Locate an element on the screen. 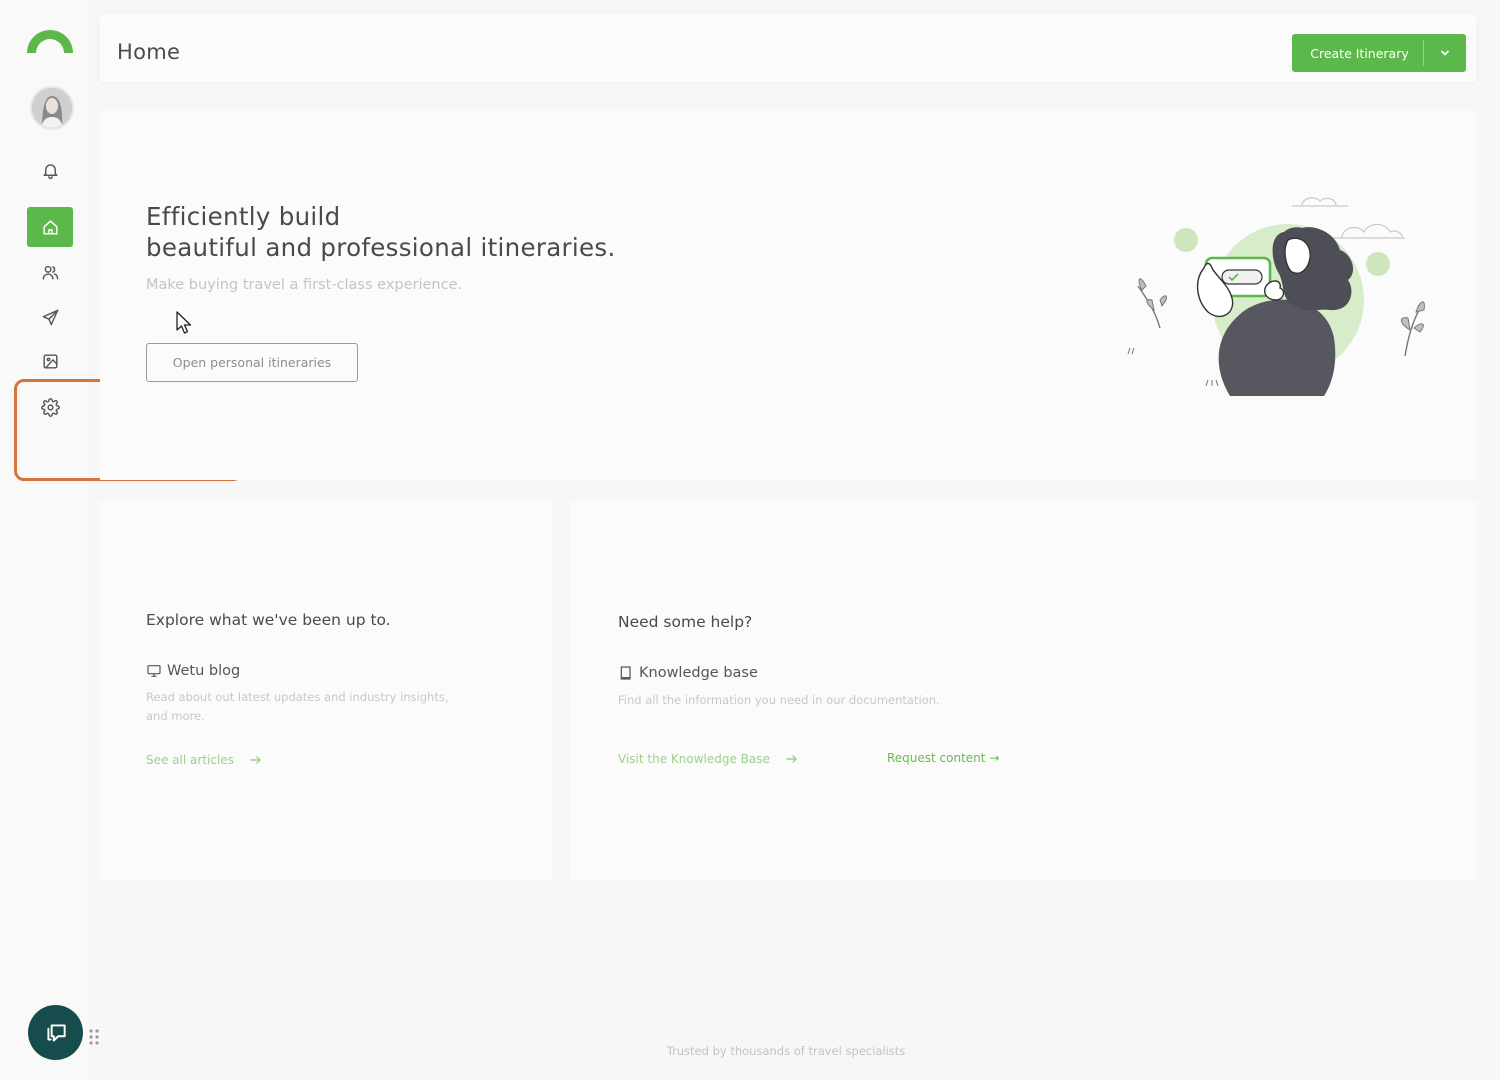 Image resolution: width=1500 pixels, height=1080 pixels. see-all-articles-link: See all articles is located at coordinates (204, 760).